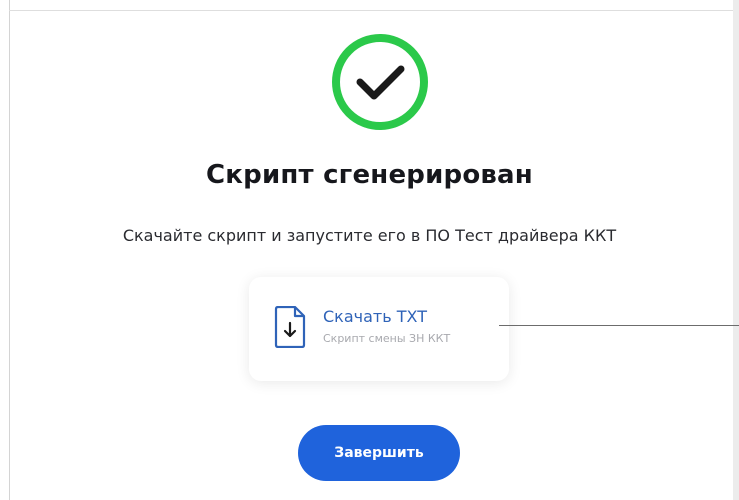 The height and width of the screenshot is (500, 739). Describe the element at coordinates (9, 250) in the screenshot. I see `window-border-left` at that location.